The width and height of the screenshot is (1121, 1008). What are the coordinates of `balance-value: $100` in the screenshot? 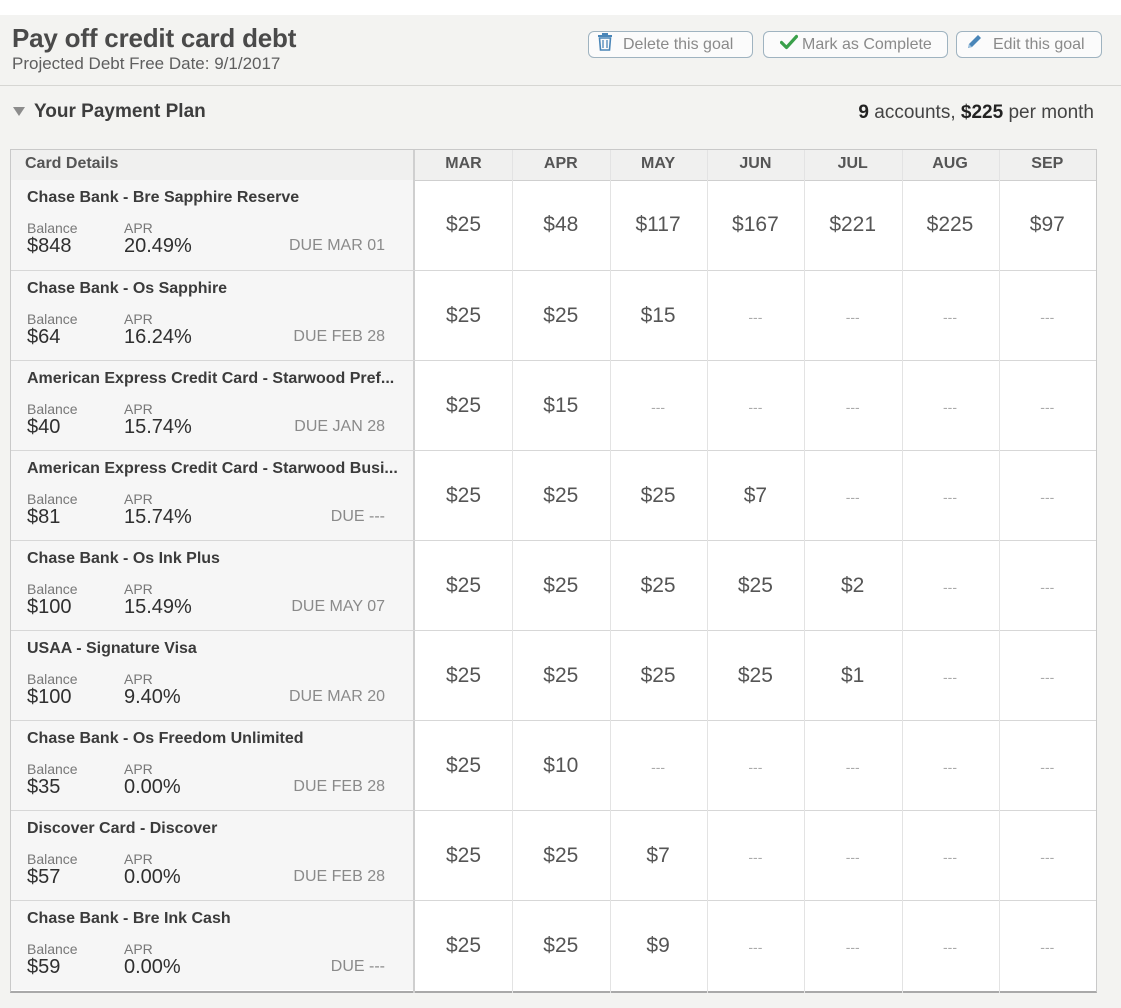 It's located at (49, 697).